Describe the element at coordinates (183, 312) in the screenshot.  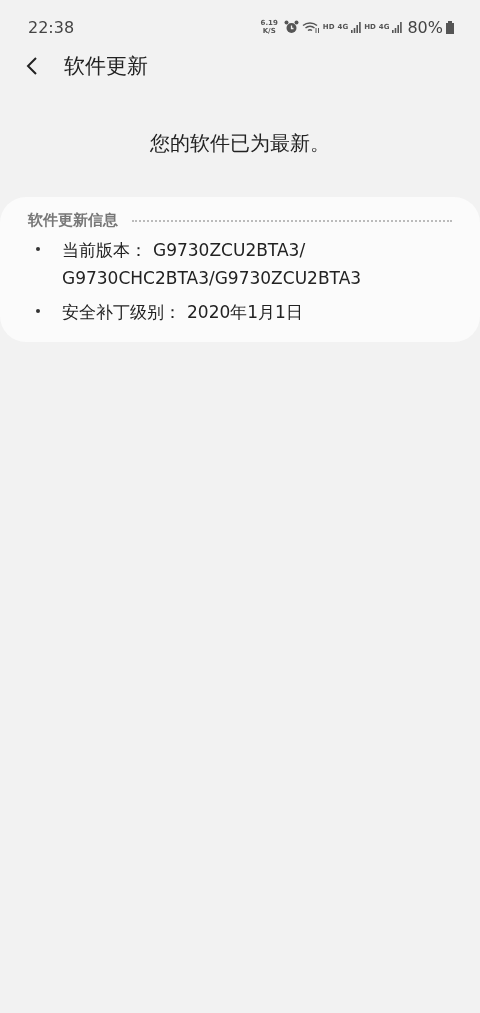
I see `info-text: 安全补丁级别： 2020年1月1日` at that location.